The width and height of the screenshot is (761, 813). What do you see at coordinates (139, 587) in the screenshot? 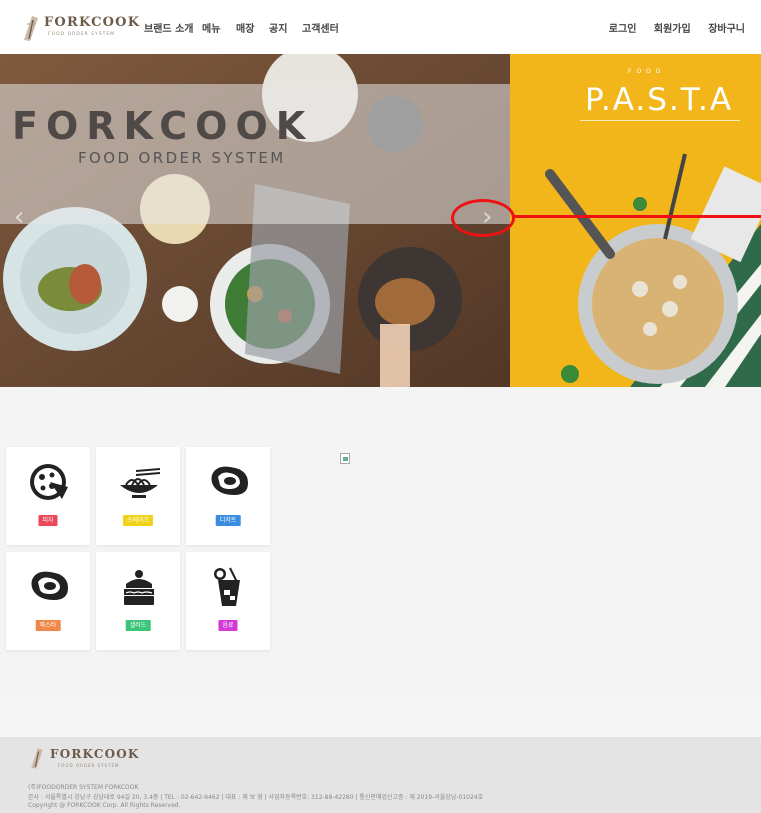
I see `cake-icon` at bounding box center [139, 587].